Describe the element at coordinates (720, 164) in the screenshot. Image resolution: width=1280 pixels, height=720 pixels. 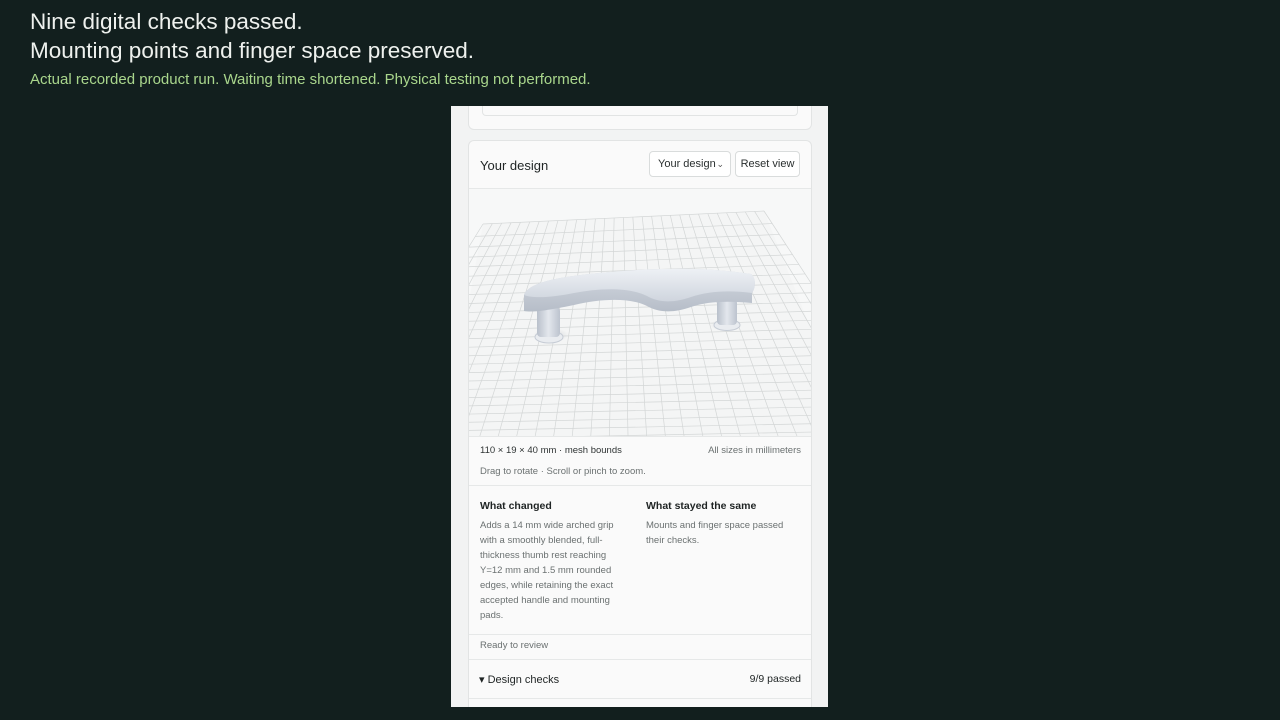
I see `chevron-down-icon: ⌄` at that location.